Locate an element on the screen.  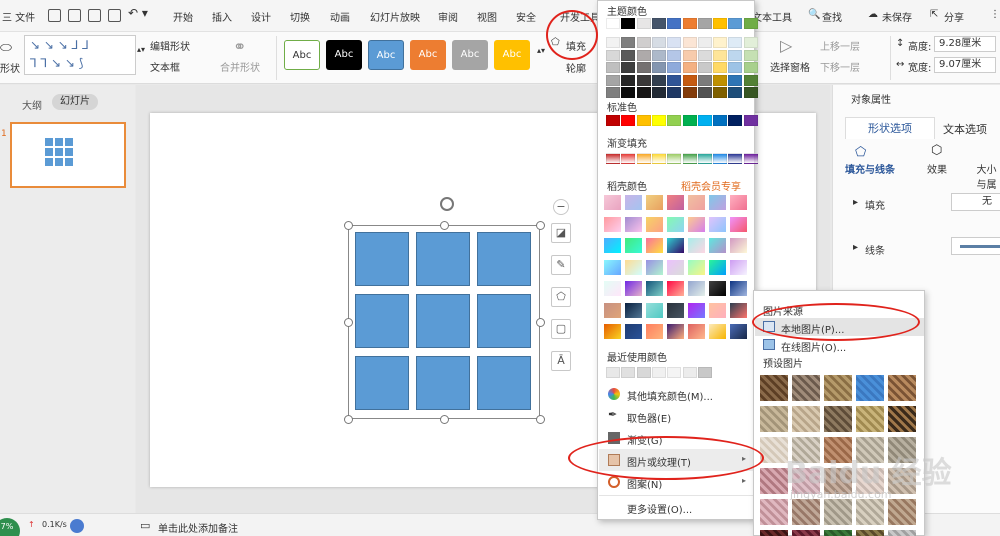
search-icon: 🔍 is located at coordinates (814, 14).